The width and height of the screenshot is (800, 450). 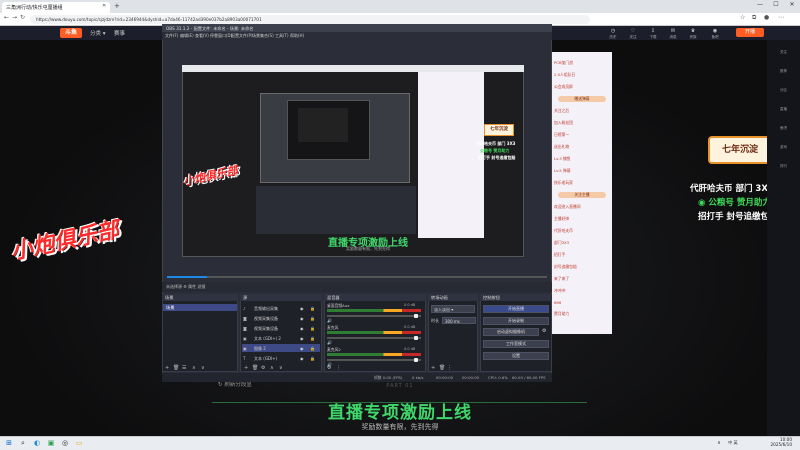 I want to click on right-sidebar-item: 直播, so click(x=783, y=109).